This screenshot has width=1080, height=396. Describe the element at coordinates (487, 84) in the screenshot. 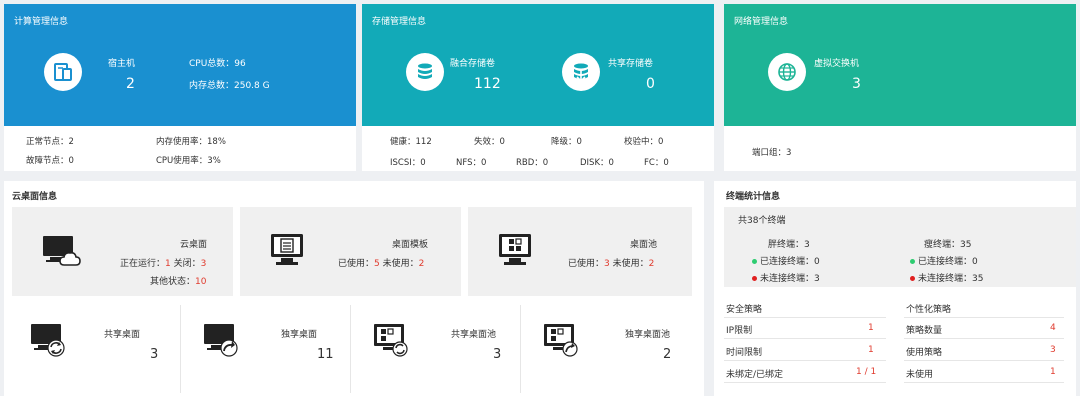

I see `fusion-volume-count: 112` at that location.